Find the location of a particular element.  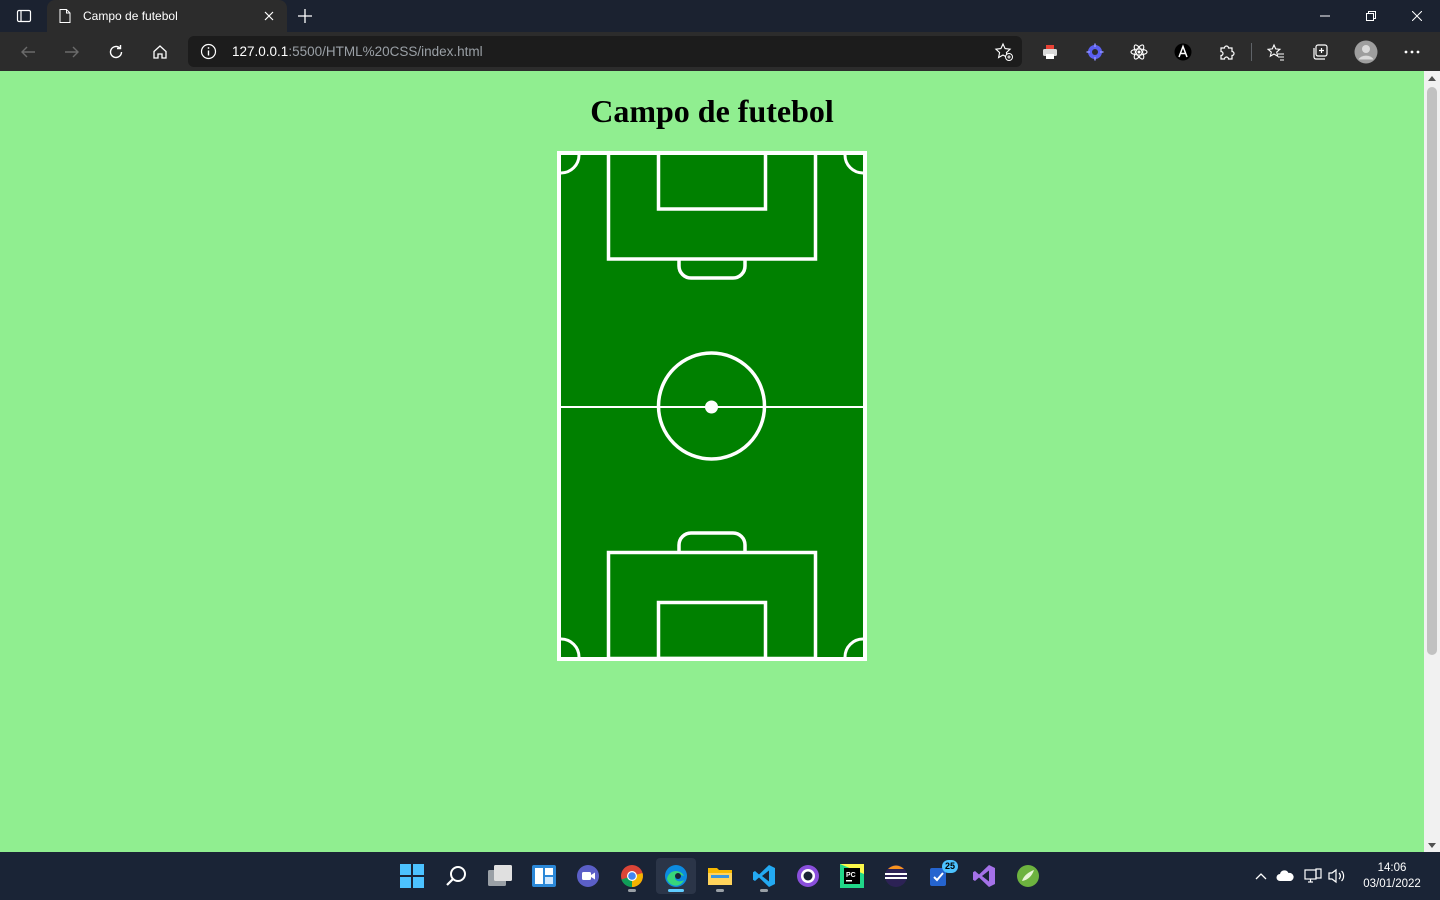

home-button is located at coordinates (160, 52).